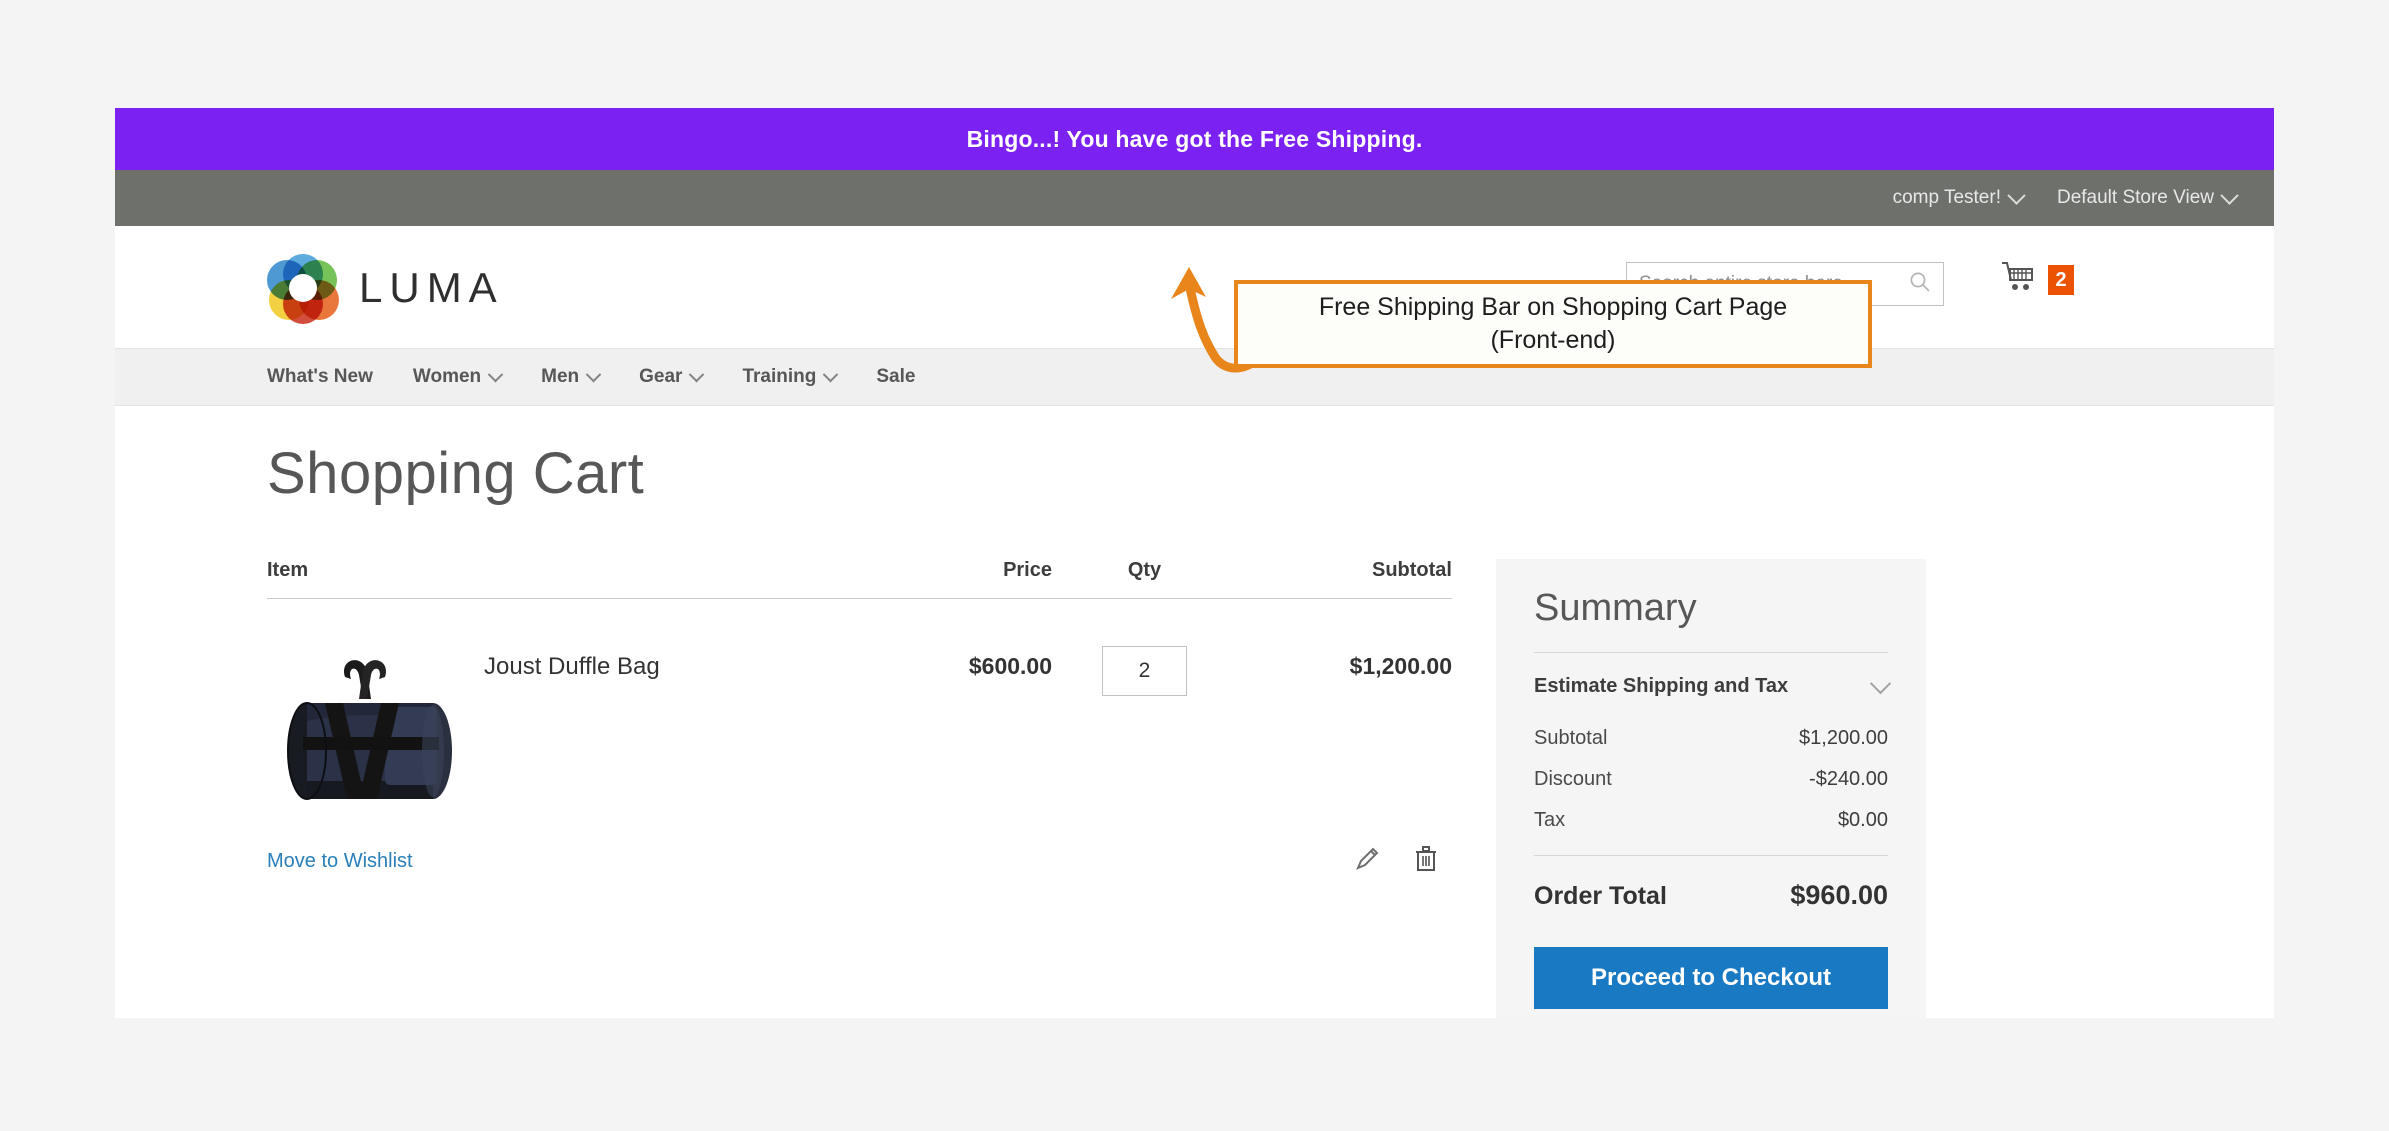 The image size is (2389, 1131). Describe the element at coordinates (859, 579) in the screenshot. I see `cart-table-header: Item Price Qty Subtotal` at that location.